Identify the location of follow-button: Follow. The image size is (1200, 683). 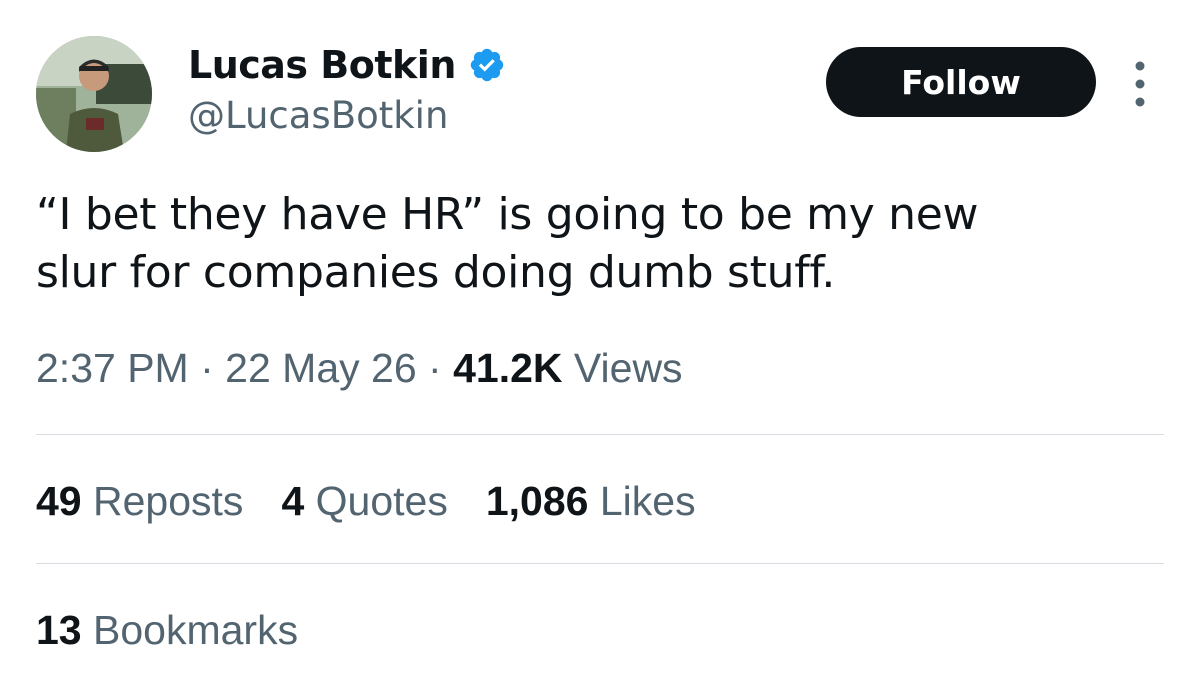
(961, 82).